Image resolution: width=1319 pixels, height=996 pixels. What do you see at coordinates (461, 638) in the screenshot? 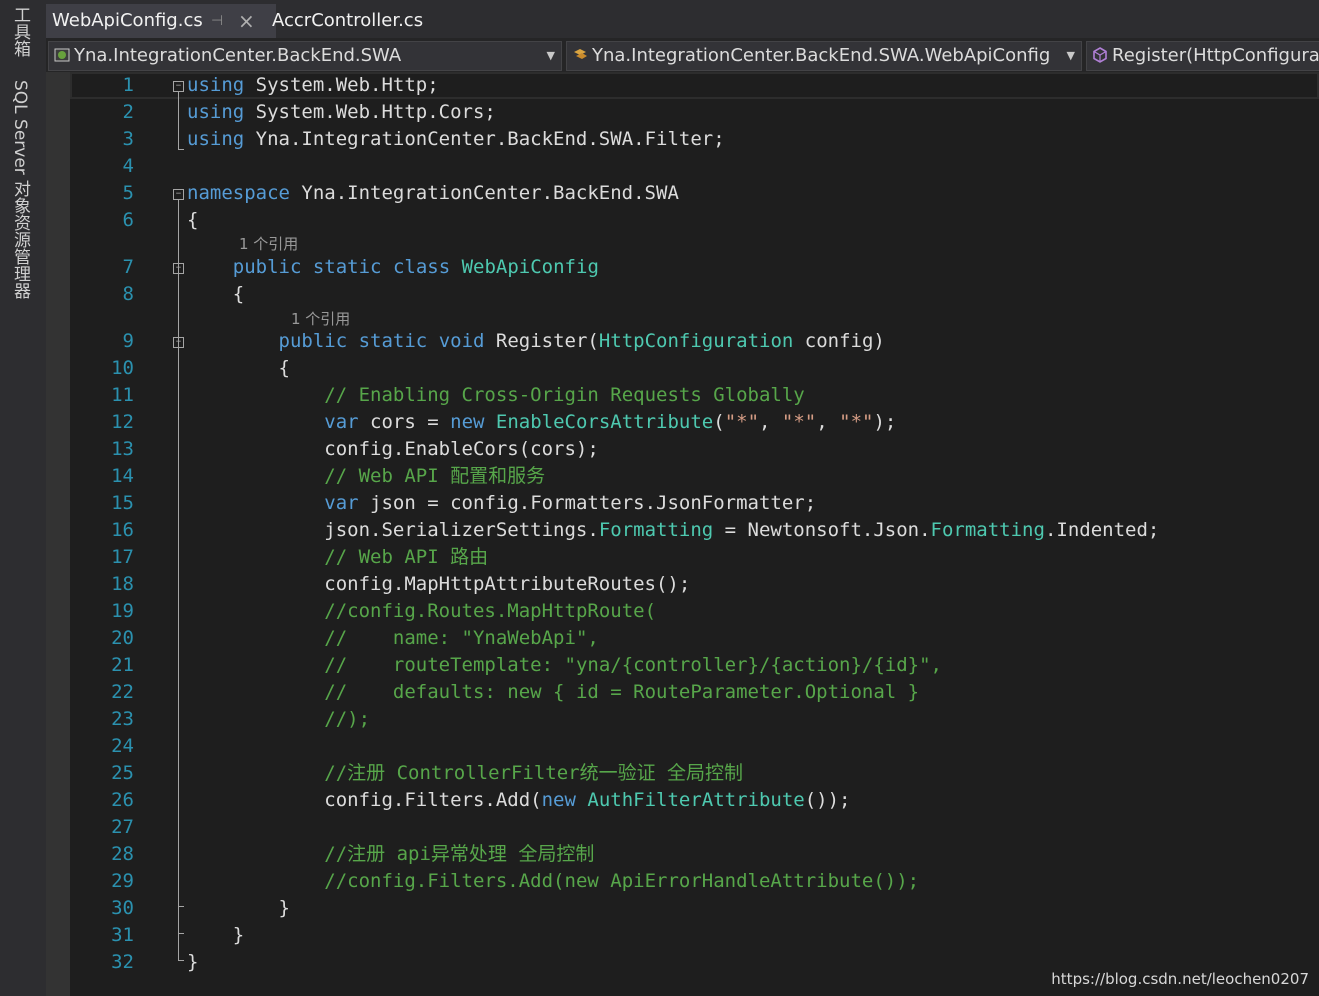
I see `code-line: // name: "YnaWebApi",` at bounding box center [461, 638].